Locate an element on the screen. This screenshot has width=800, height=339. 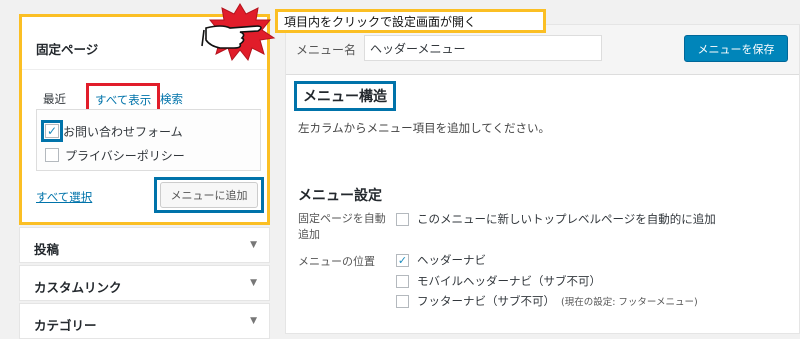
pages-tabs: 最近 すべて表示 検索 is located at coordinates (148, 100).